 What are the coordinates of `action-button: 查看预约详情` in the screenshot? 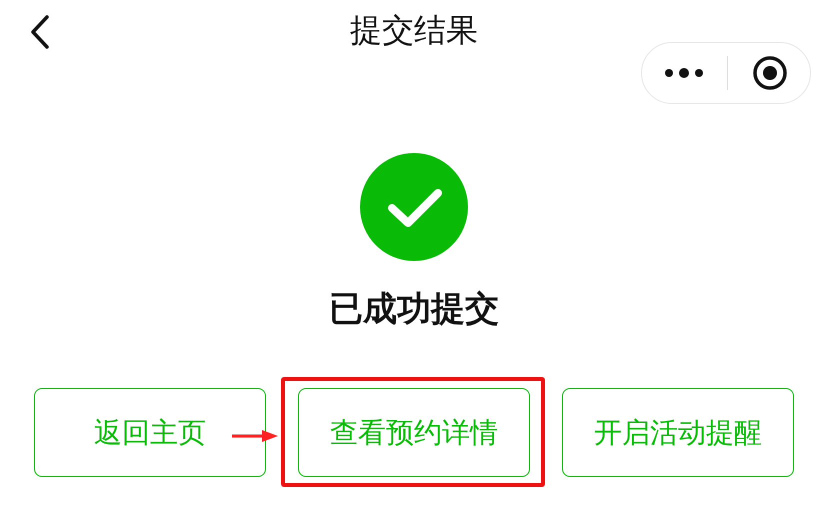 It's located at (414, 432).